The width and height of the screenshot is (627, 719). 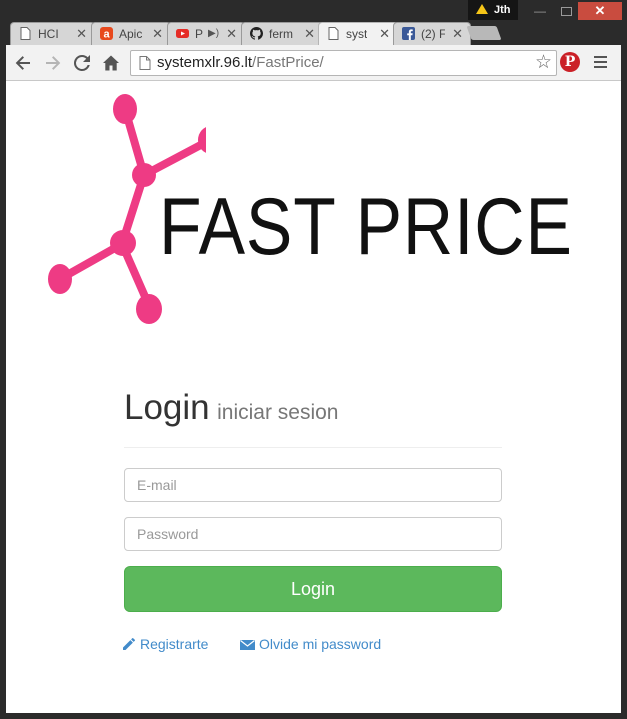 I want to click on back-button, so click(x=23, y=63).